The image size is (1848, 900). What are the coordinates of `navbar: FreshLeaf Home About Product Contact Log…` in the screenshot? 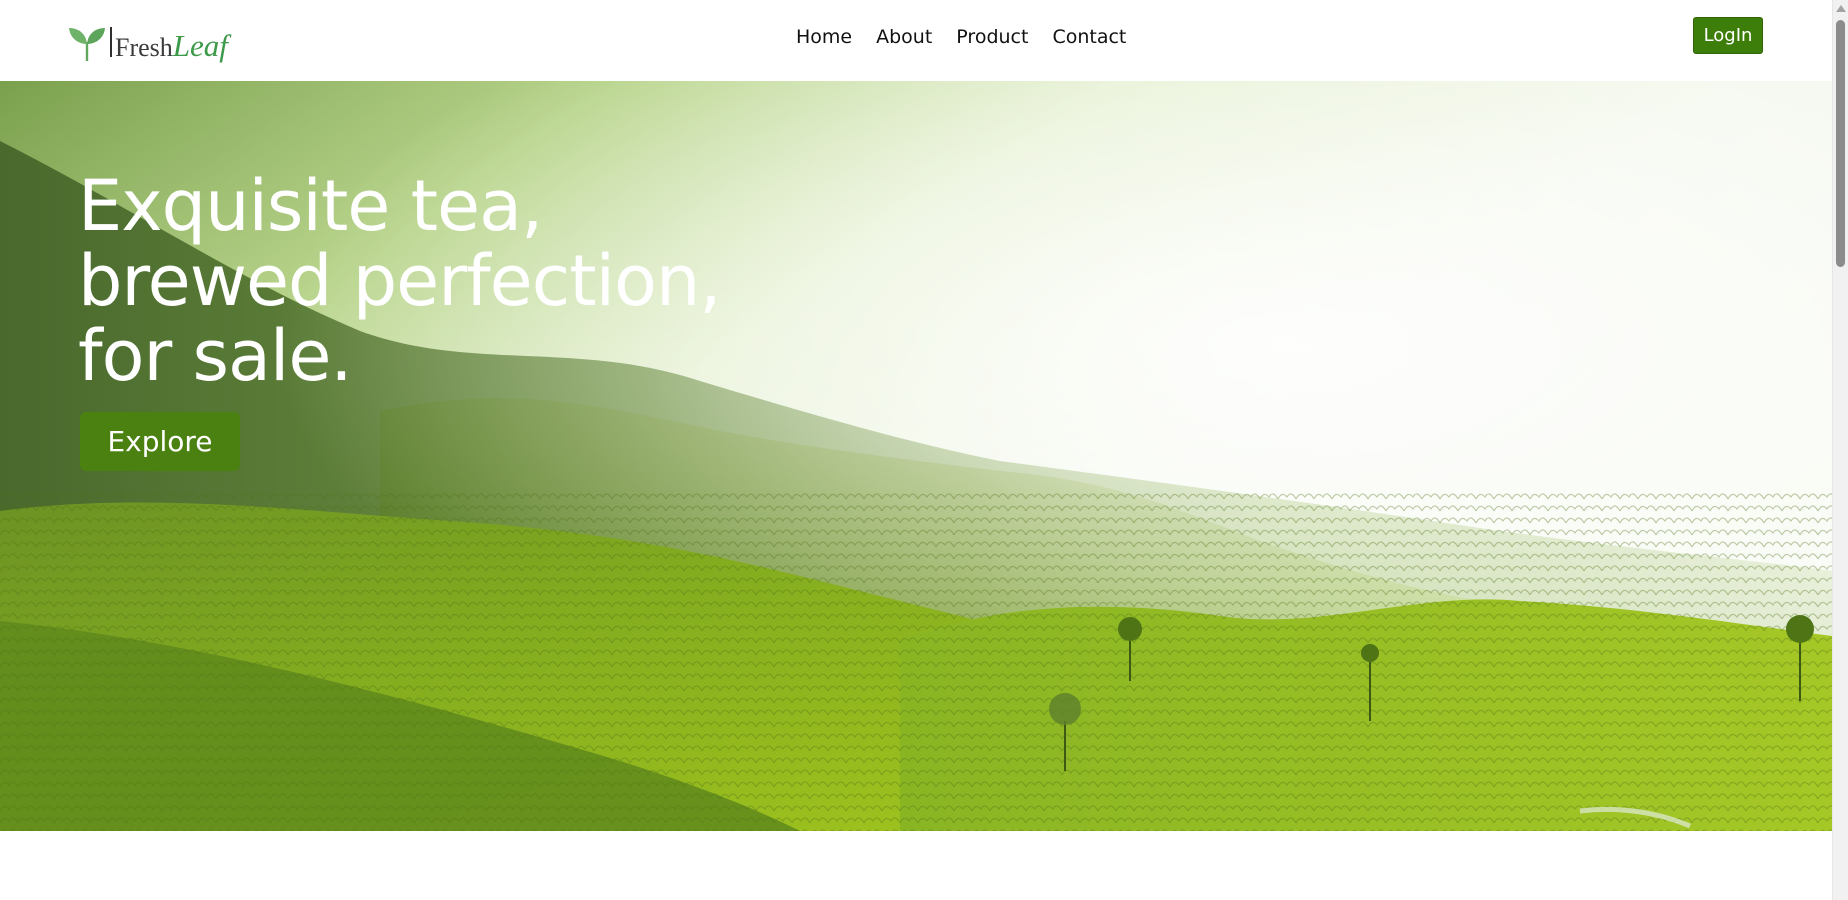 It's located at (916, 40).